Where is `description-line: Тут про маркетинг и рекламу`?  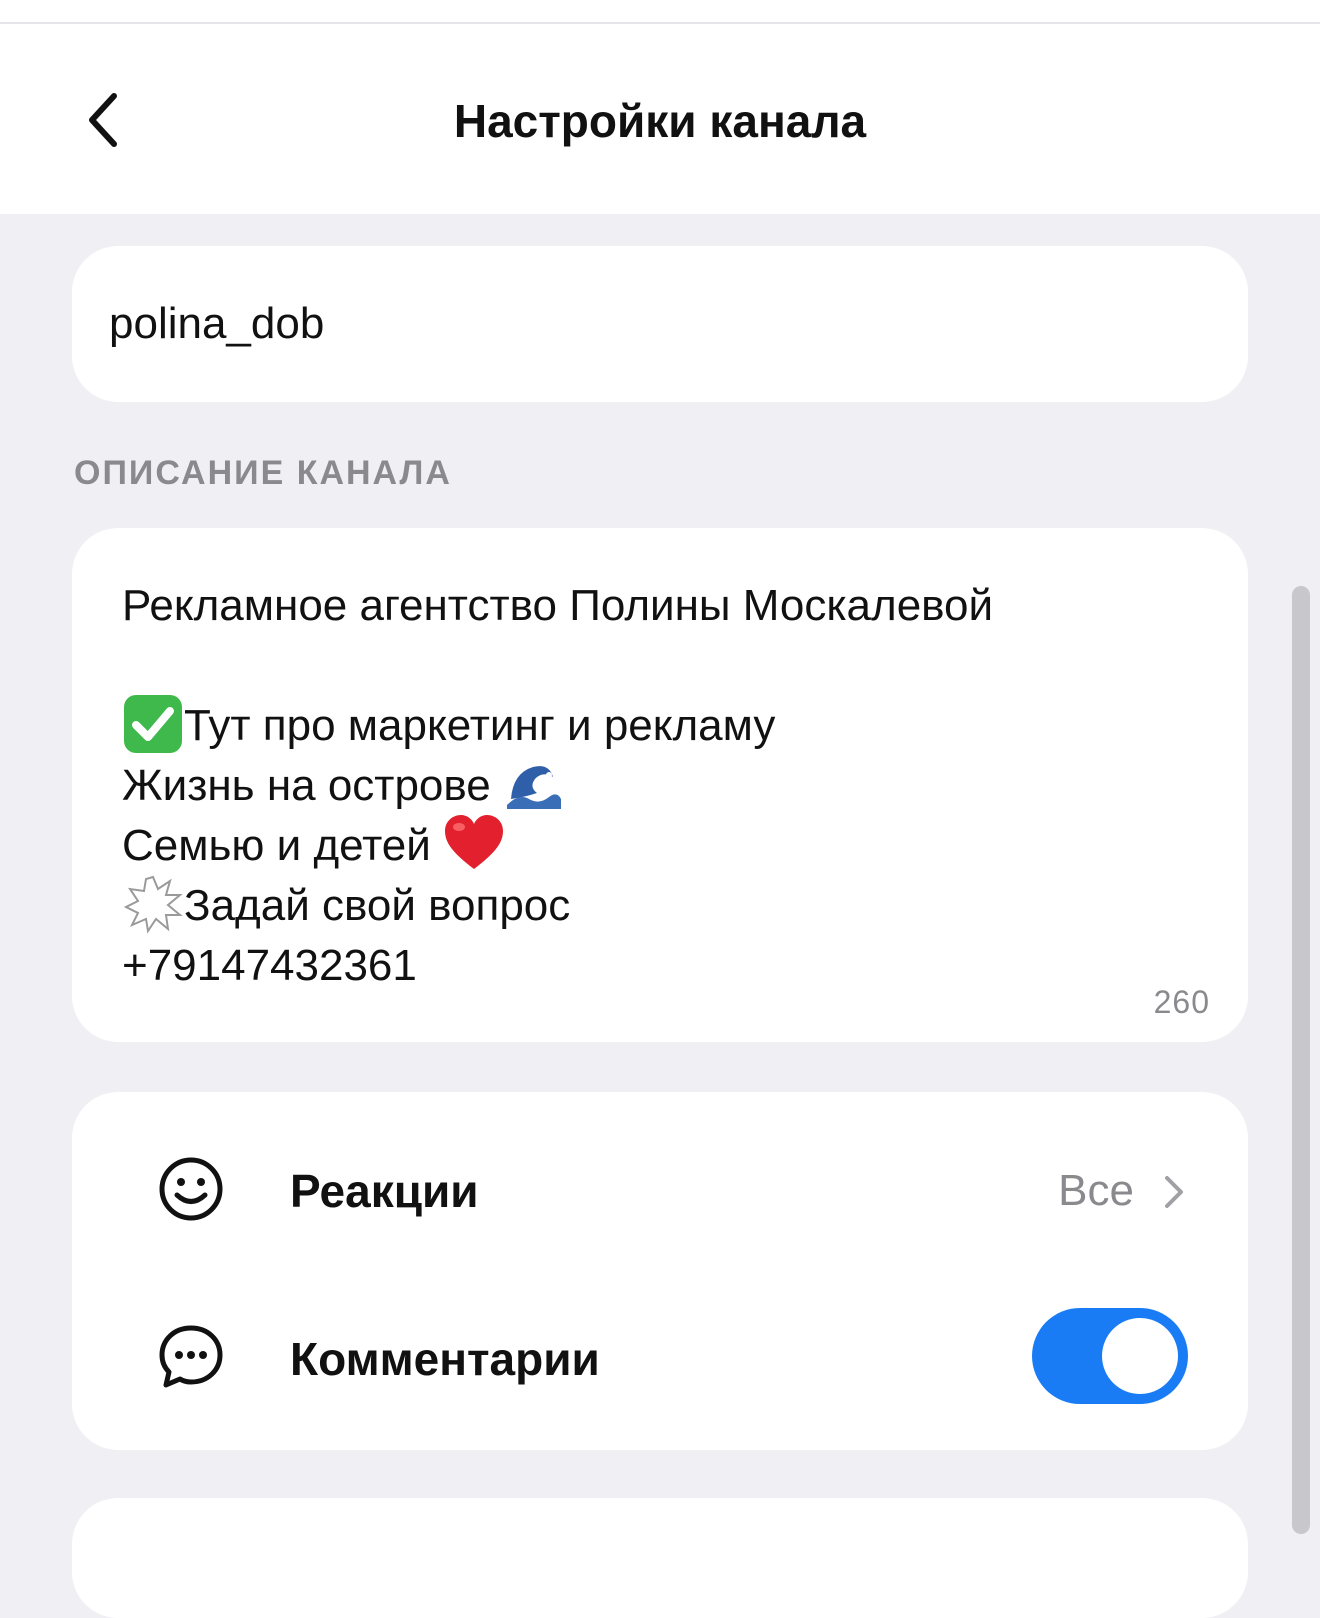
description-line: Тут про маркетинг и рекламу is located at coordinates (662, 725).